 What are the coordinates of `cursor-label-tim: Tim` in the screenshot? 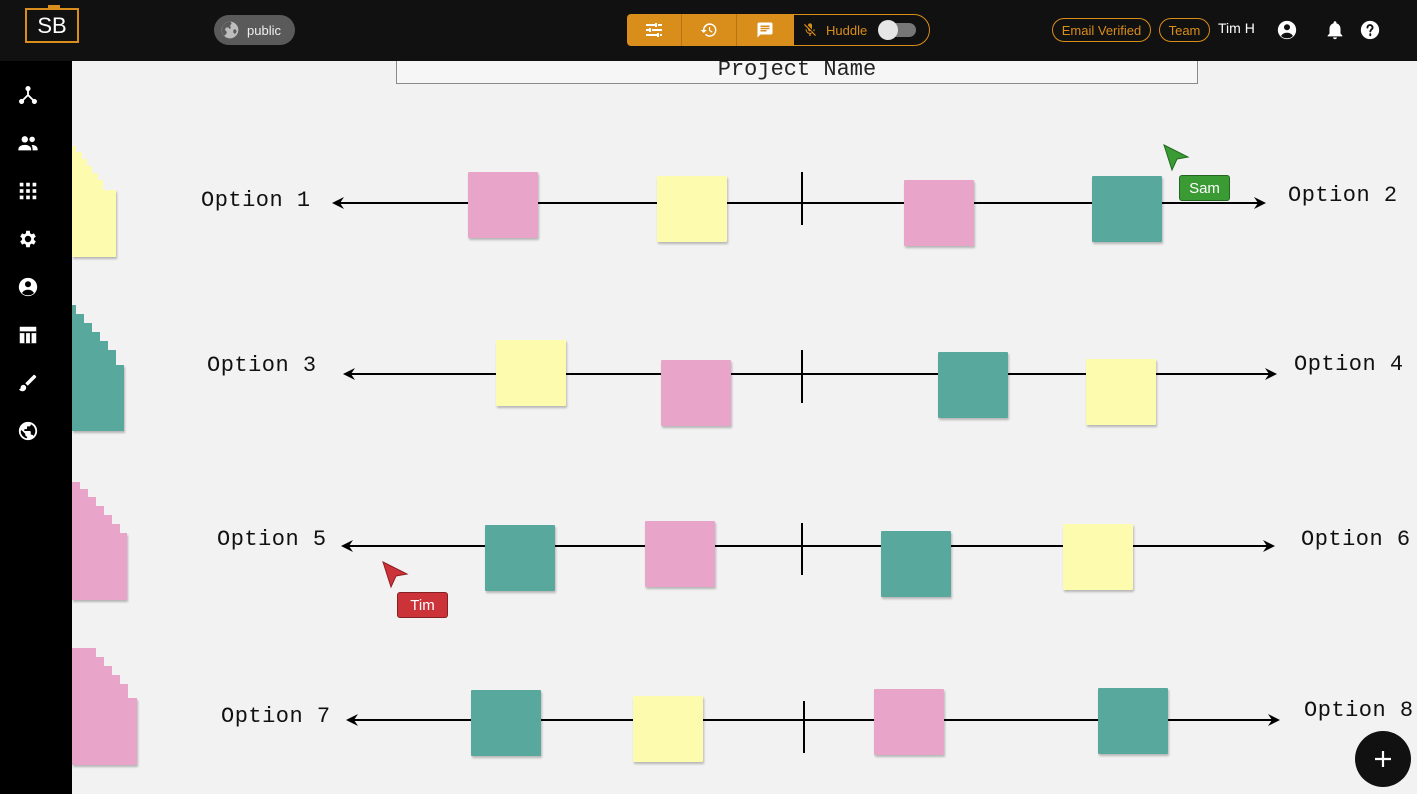 It's located at (422, 605).